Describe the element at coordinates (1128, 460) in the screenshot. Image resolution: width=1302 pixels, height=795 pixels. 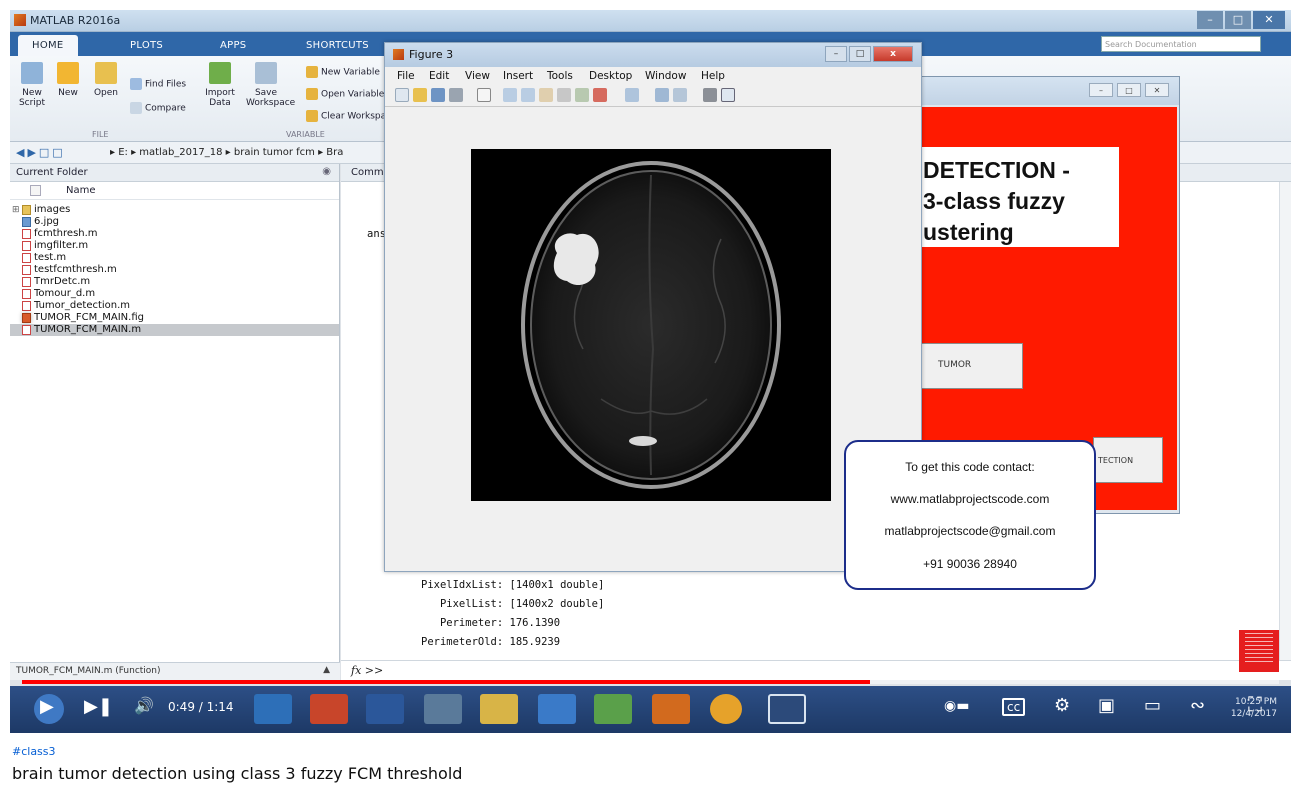
I see `detection-button: TECTION` at that location.